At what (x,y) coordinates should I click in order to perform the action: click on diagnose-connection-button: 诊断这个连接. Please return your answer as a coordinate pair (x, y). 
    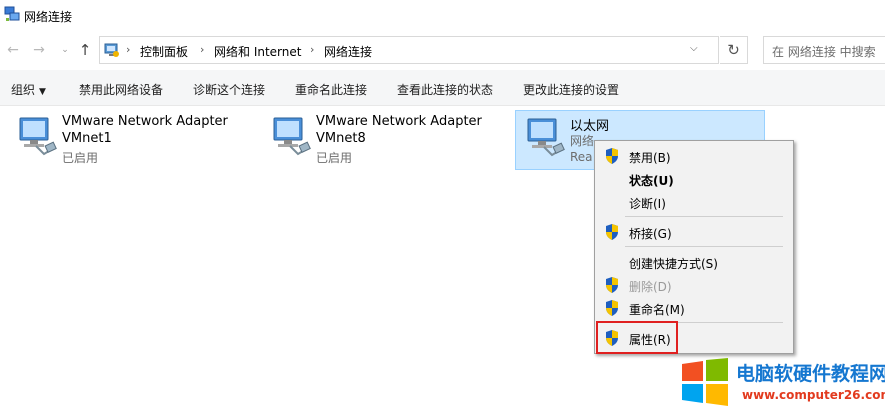
    Looking at the image, I should click on (229, 89).